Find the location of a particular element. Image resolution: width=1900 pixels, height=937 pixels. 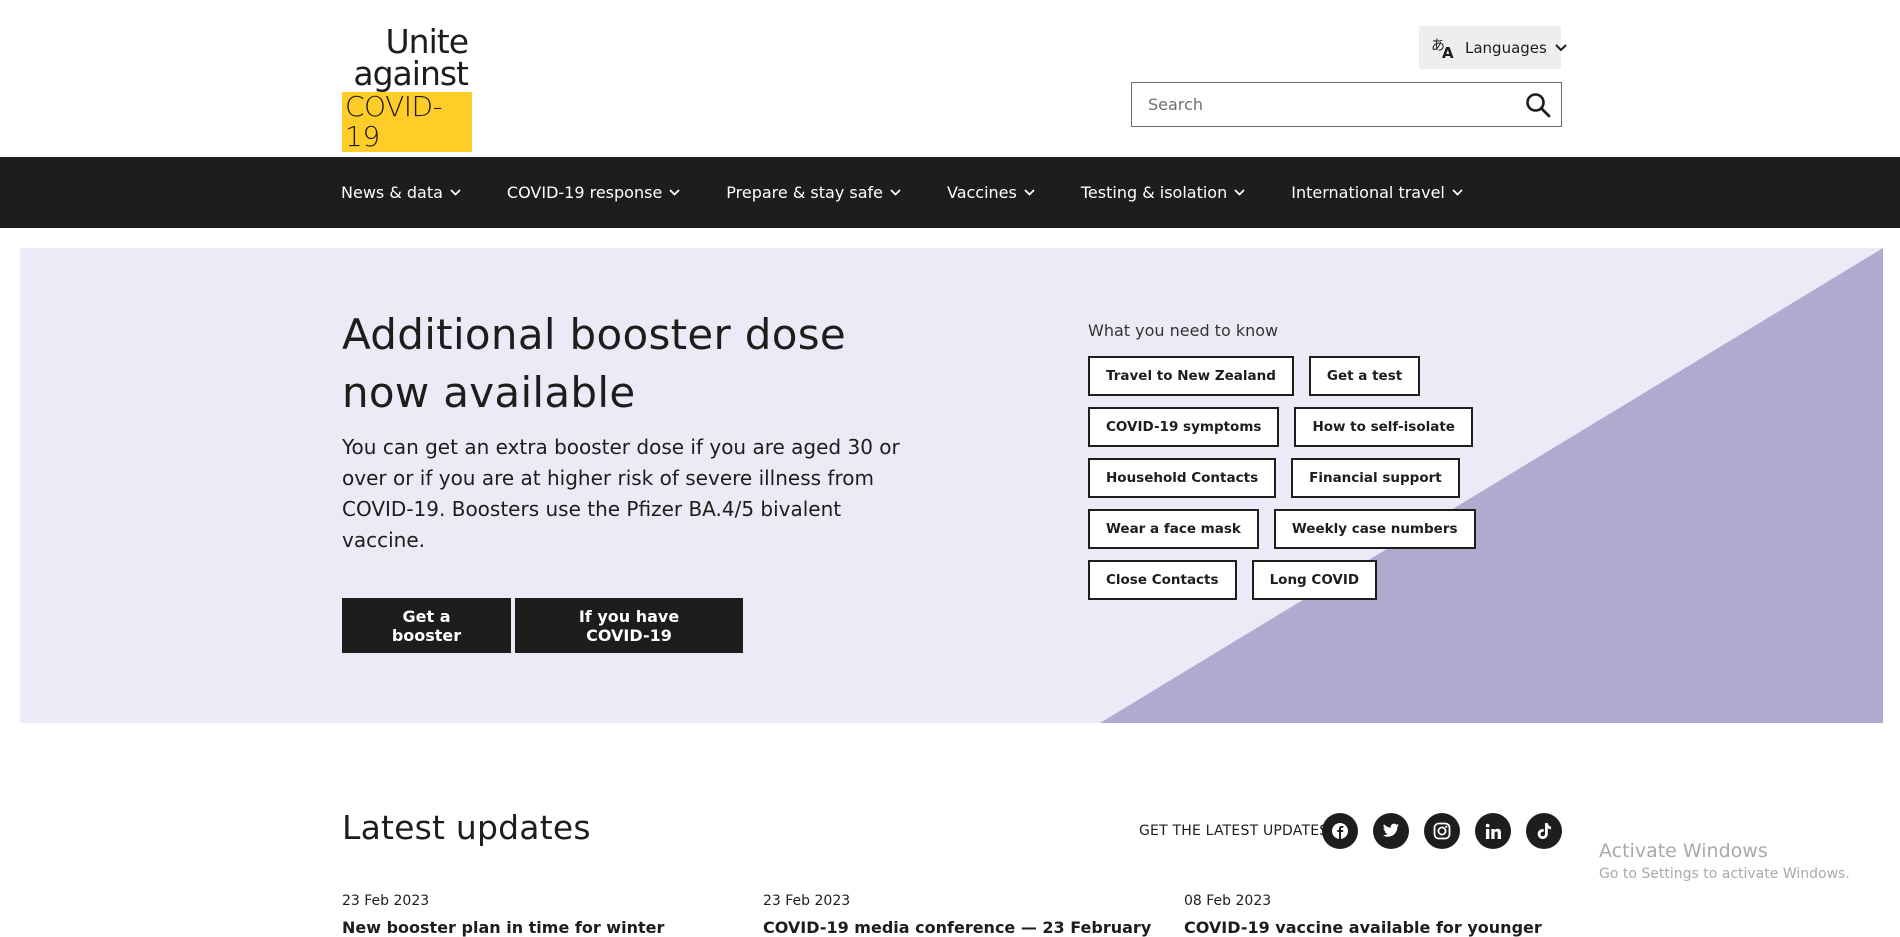

quick-links-row: COVID-19 symptoms How to self-isolate is located at coordinates (1303, 427).